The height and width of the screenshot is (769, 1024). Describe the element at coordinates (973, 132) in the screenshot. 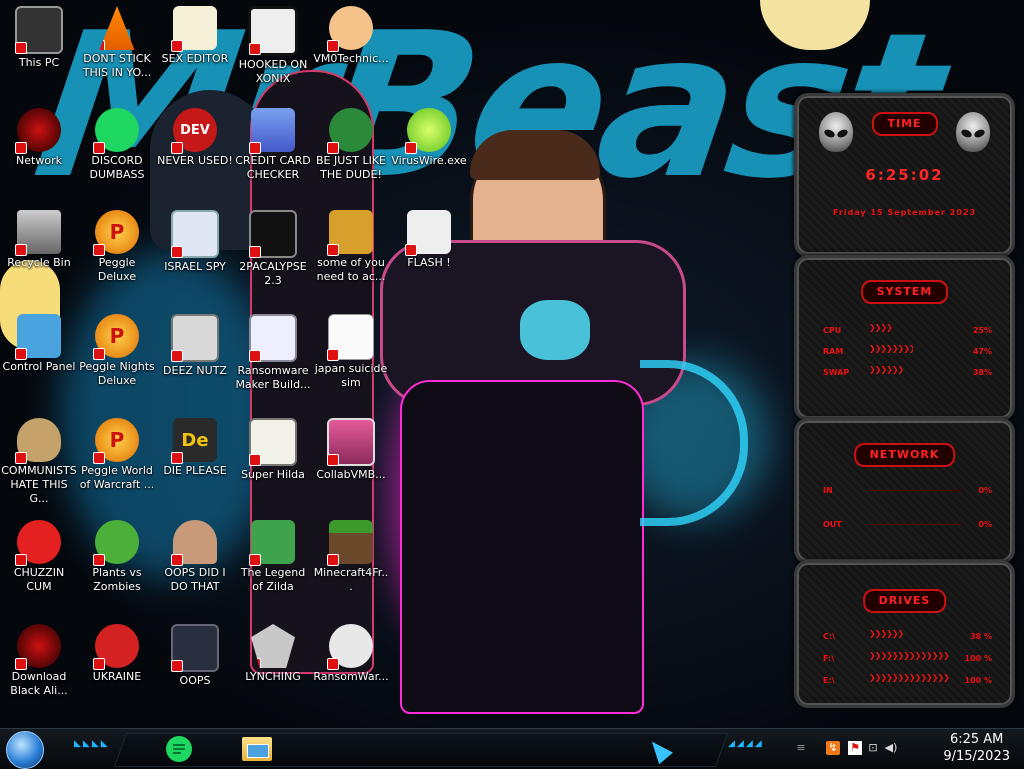

I see `alien-head-icon` at that location.